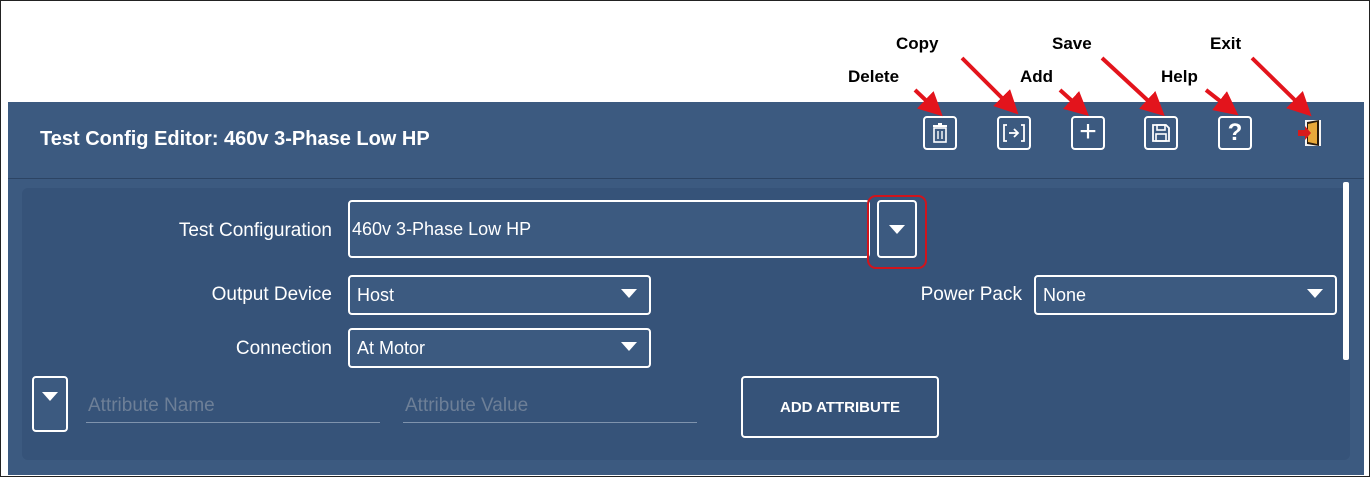 This screenshot has height=477, width=1370. What do you see at coordinates (50, 404) in the screenshot?
I see `attribute-dropdown-button` at bounding box center [50, 404].